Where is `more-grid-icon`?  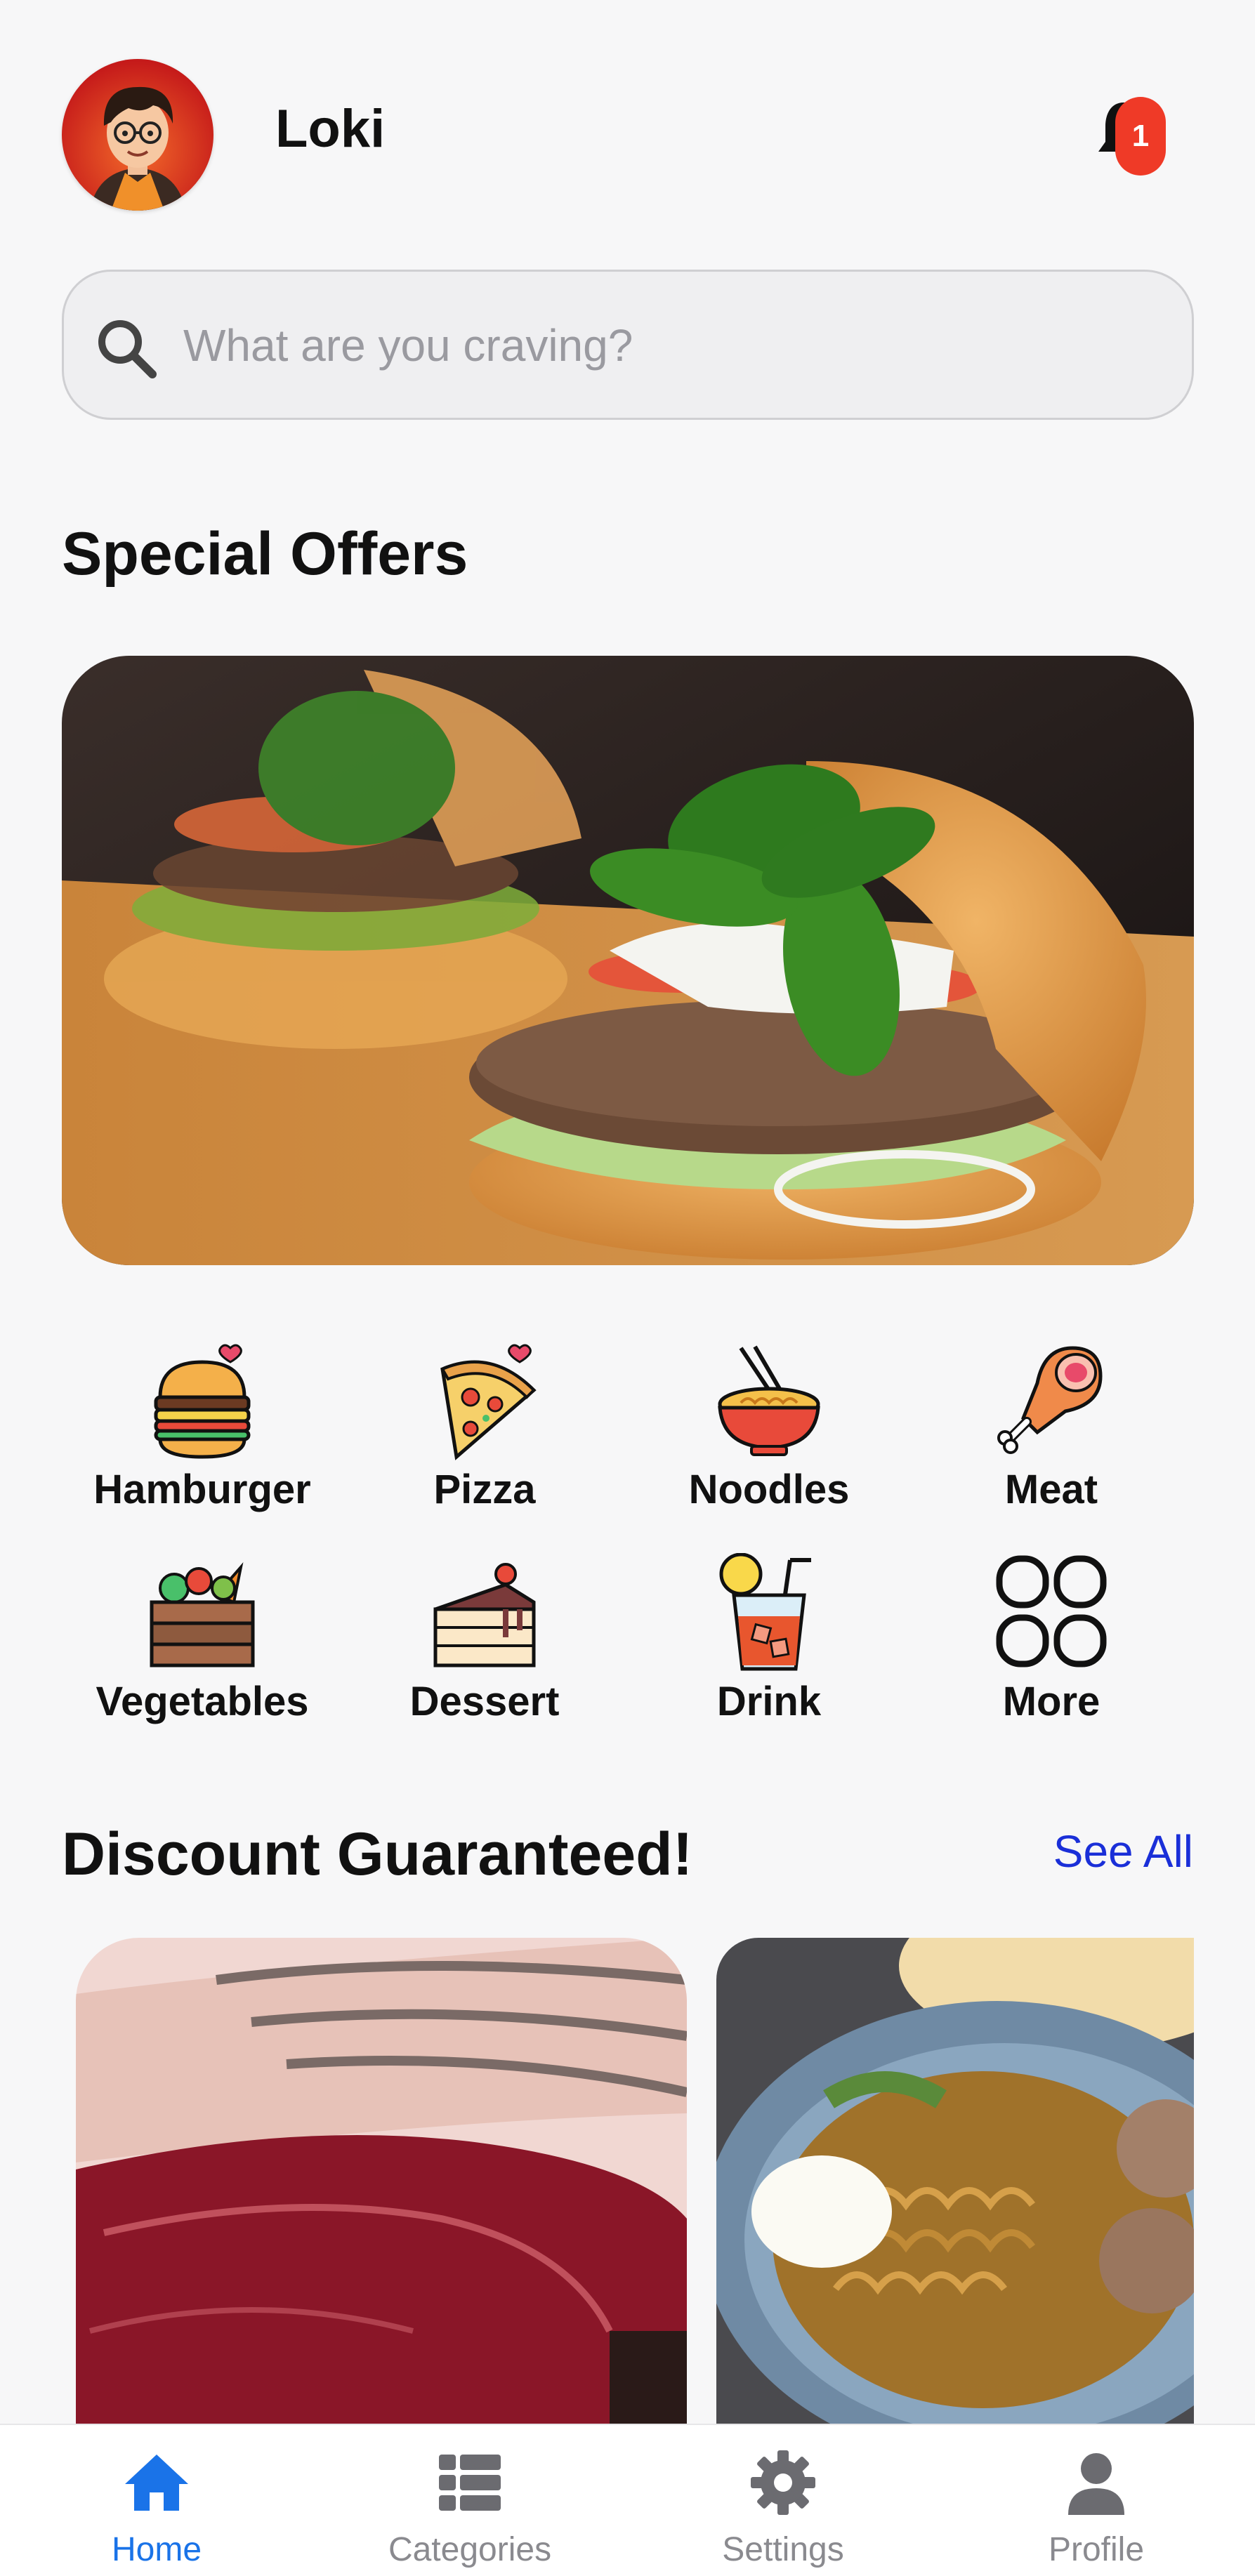 more-grid-icon is located at coordinates (1051, 1611).